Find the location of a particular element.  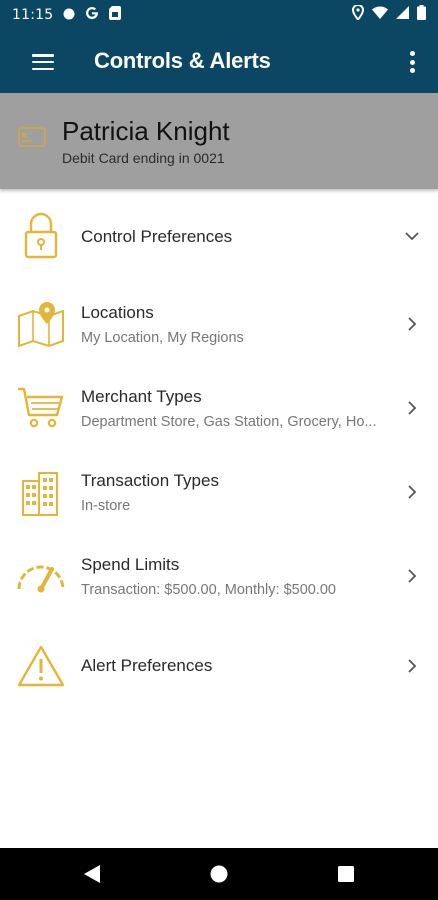

list-item-locations: Locations My Location, My Regions is located at coordinates (219, 322).